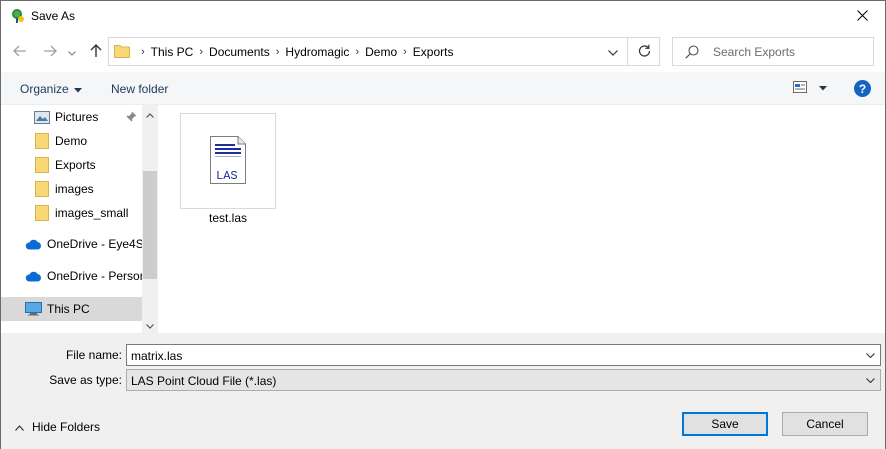 The width and height of the screenshot is (886, 449). Describe the element at coordinates (381, 52) in the screenshot. I see `breadcrumb-demo: Demo` at that location.